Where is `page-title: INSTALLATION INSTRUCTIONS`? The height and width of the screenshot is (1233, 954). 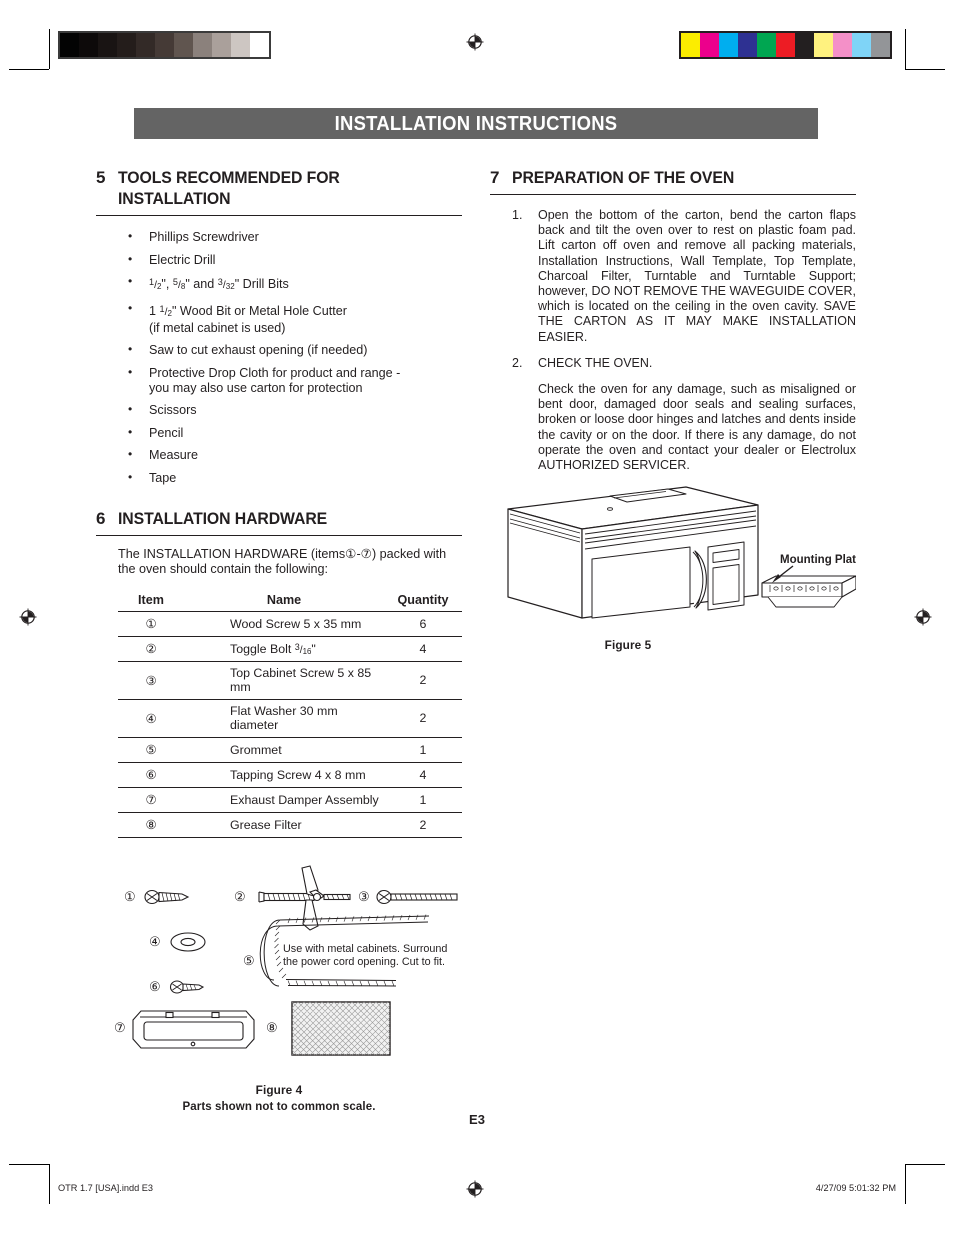
page-title: INSTALLATION INSTRUCTIONS is located at coordinates (476, 123).